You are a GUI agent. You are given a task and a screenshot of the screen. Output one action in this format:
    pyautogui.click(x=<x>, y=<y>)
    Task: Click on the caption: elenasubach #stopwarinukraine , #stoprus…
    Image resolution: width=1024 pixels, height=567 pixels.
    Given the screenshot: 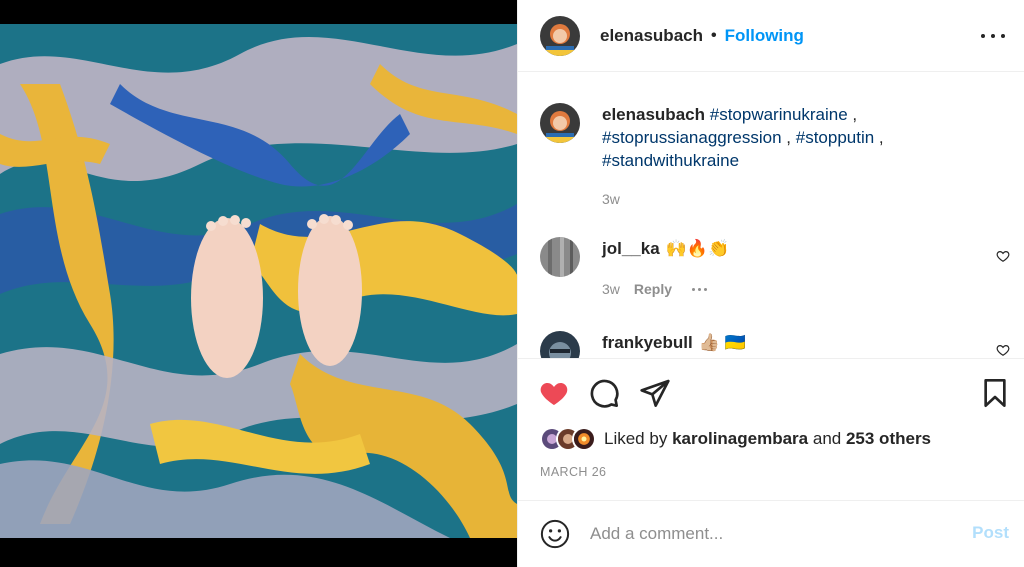 What is the action you would take?
    pyautogui.click(x=751, y=137)
    